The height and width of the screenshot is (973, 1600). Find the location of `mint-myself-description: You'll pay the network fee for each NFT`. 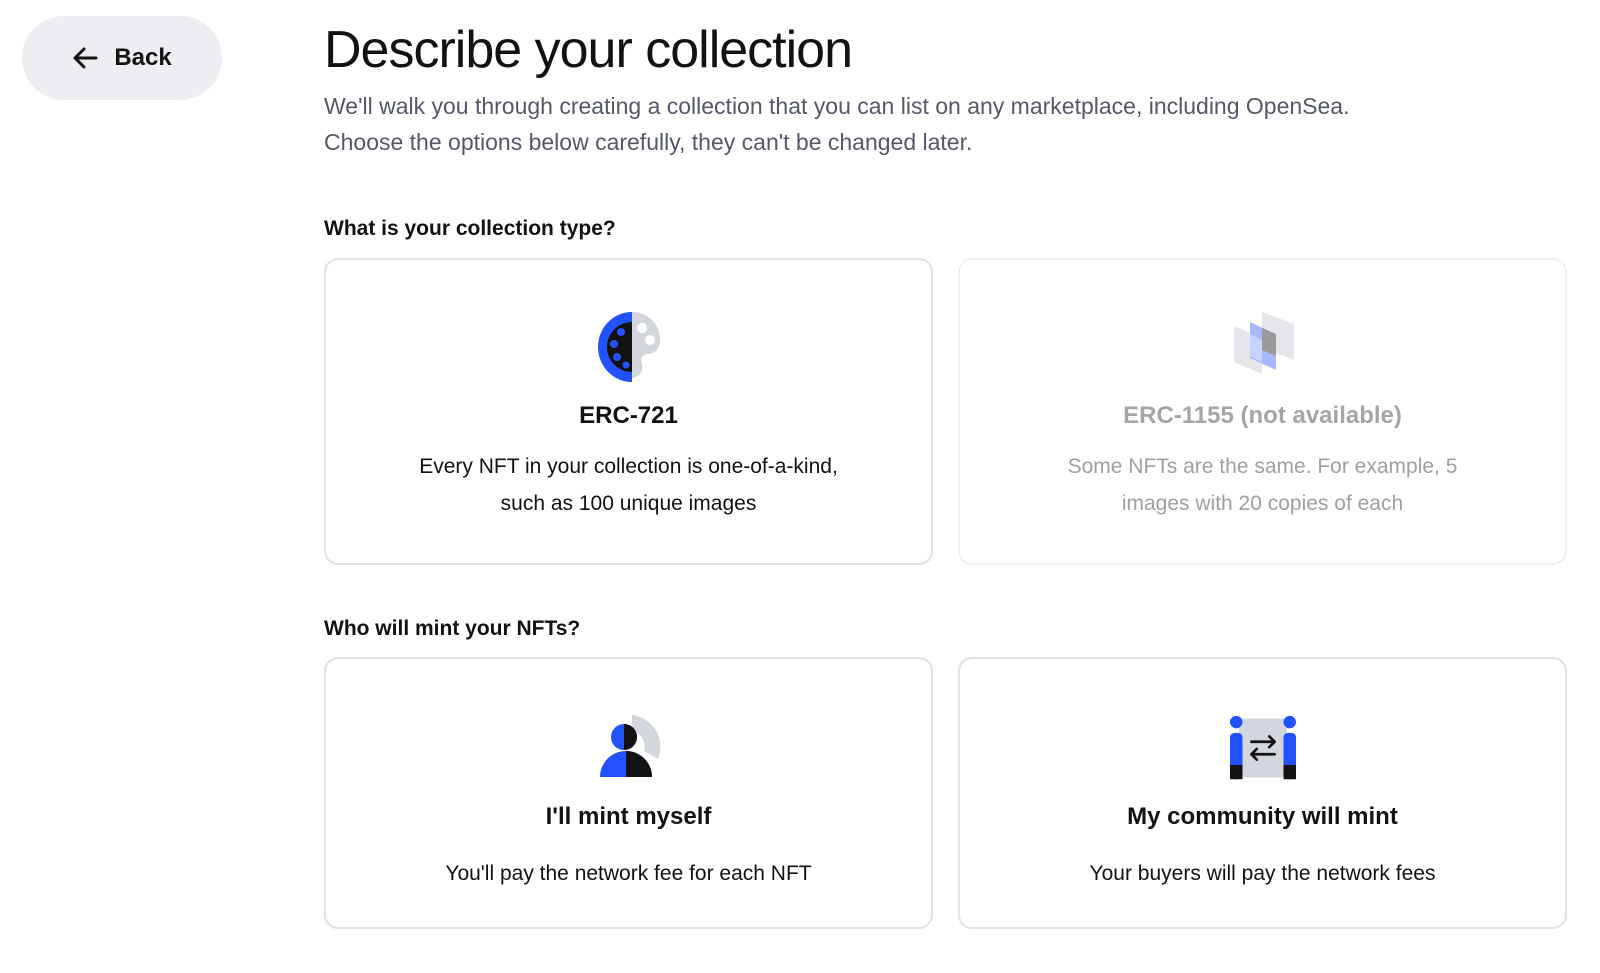

mint-myself-description: You'll pay the network fee for each NFT is located at coordinates (628, 873).